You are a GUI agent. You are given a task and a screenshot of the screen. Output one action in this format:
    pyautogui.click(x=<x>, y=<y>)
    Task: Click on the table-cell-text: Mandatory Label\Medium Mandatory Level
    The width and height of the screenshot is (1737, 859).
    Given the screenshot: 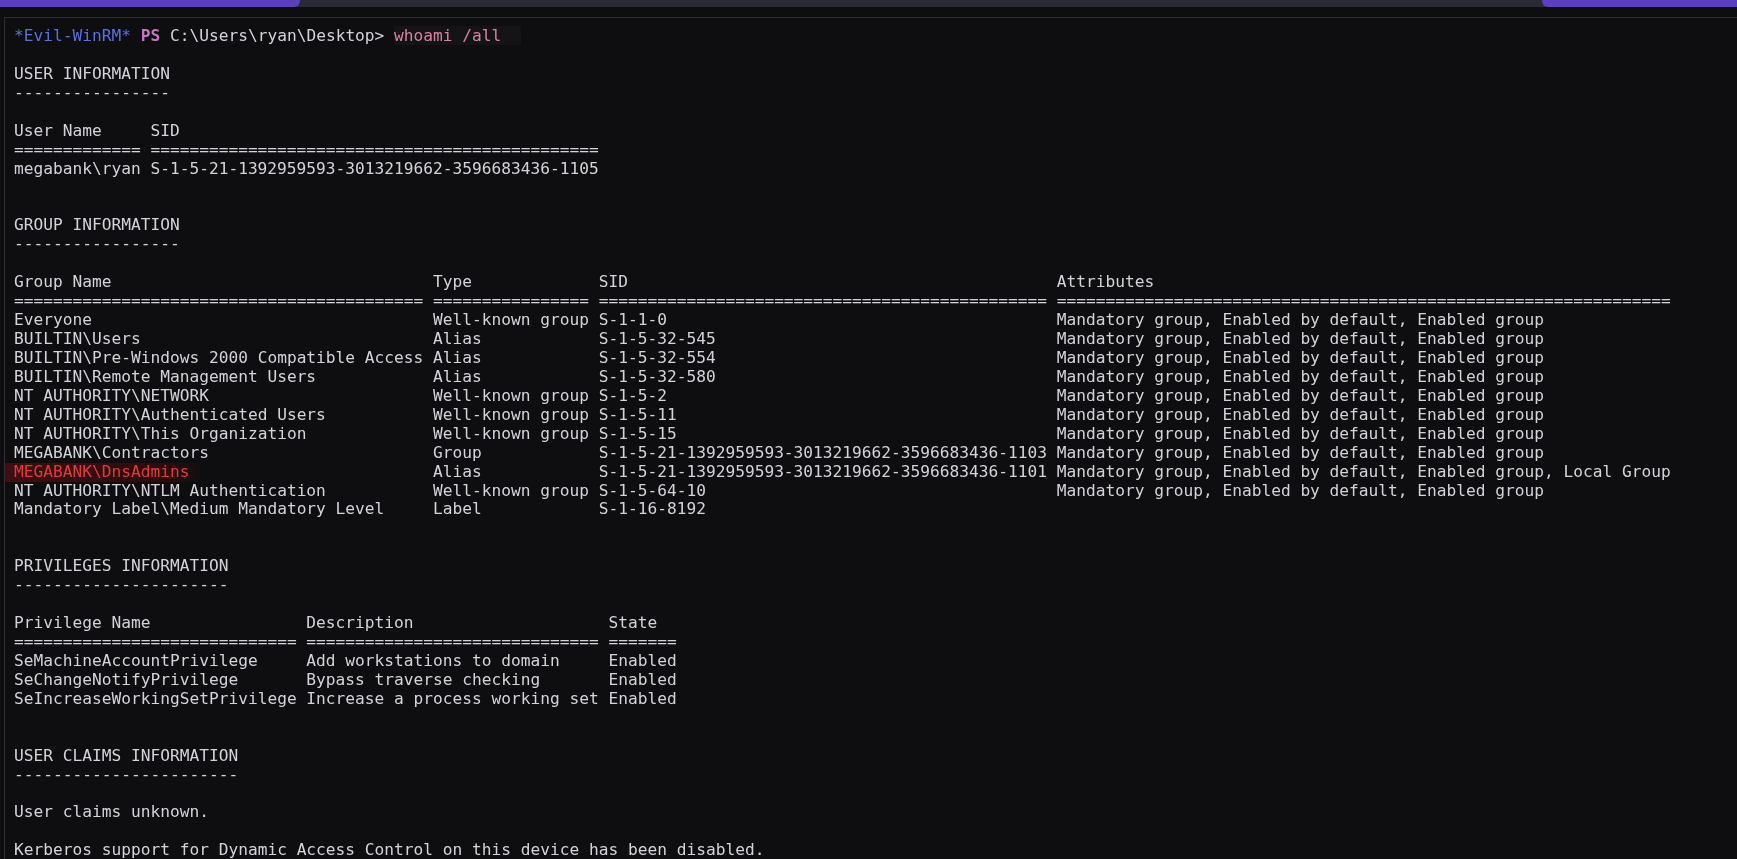 What is the action you would take?
    pyautogui.click(x=200, y=510)
    